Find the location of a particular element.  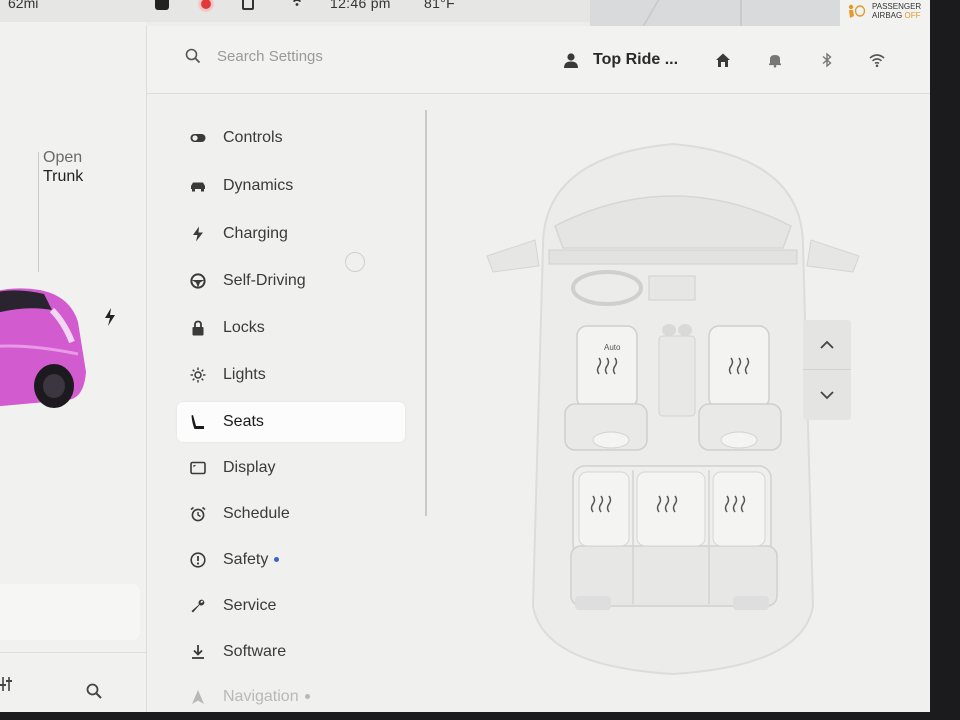

steering-wheel-icon is located at coordinates (198, 281).